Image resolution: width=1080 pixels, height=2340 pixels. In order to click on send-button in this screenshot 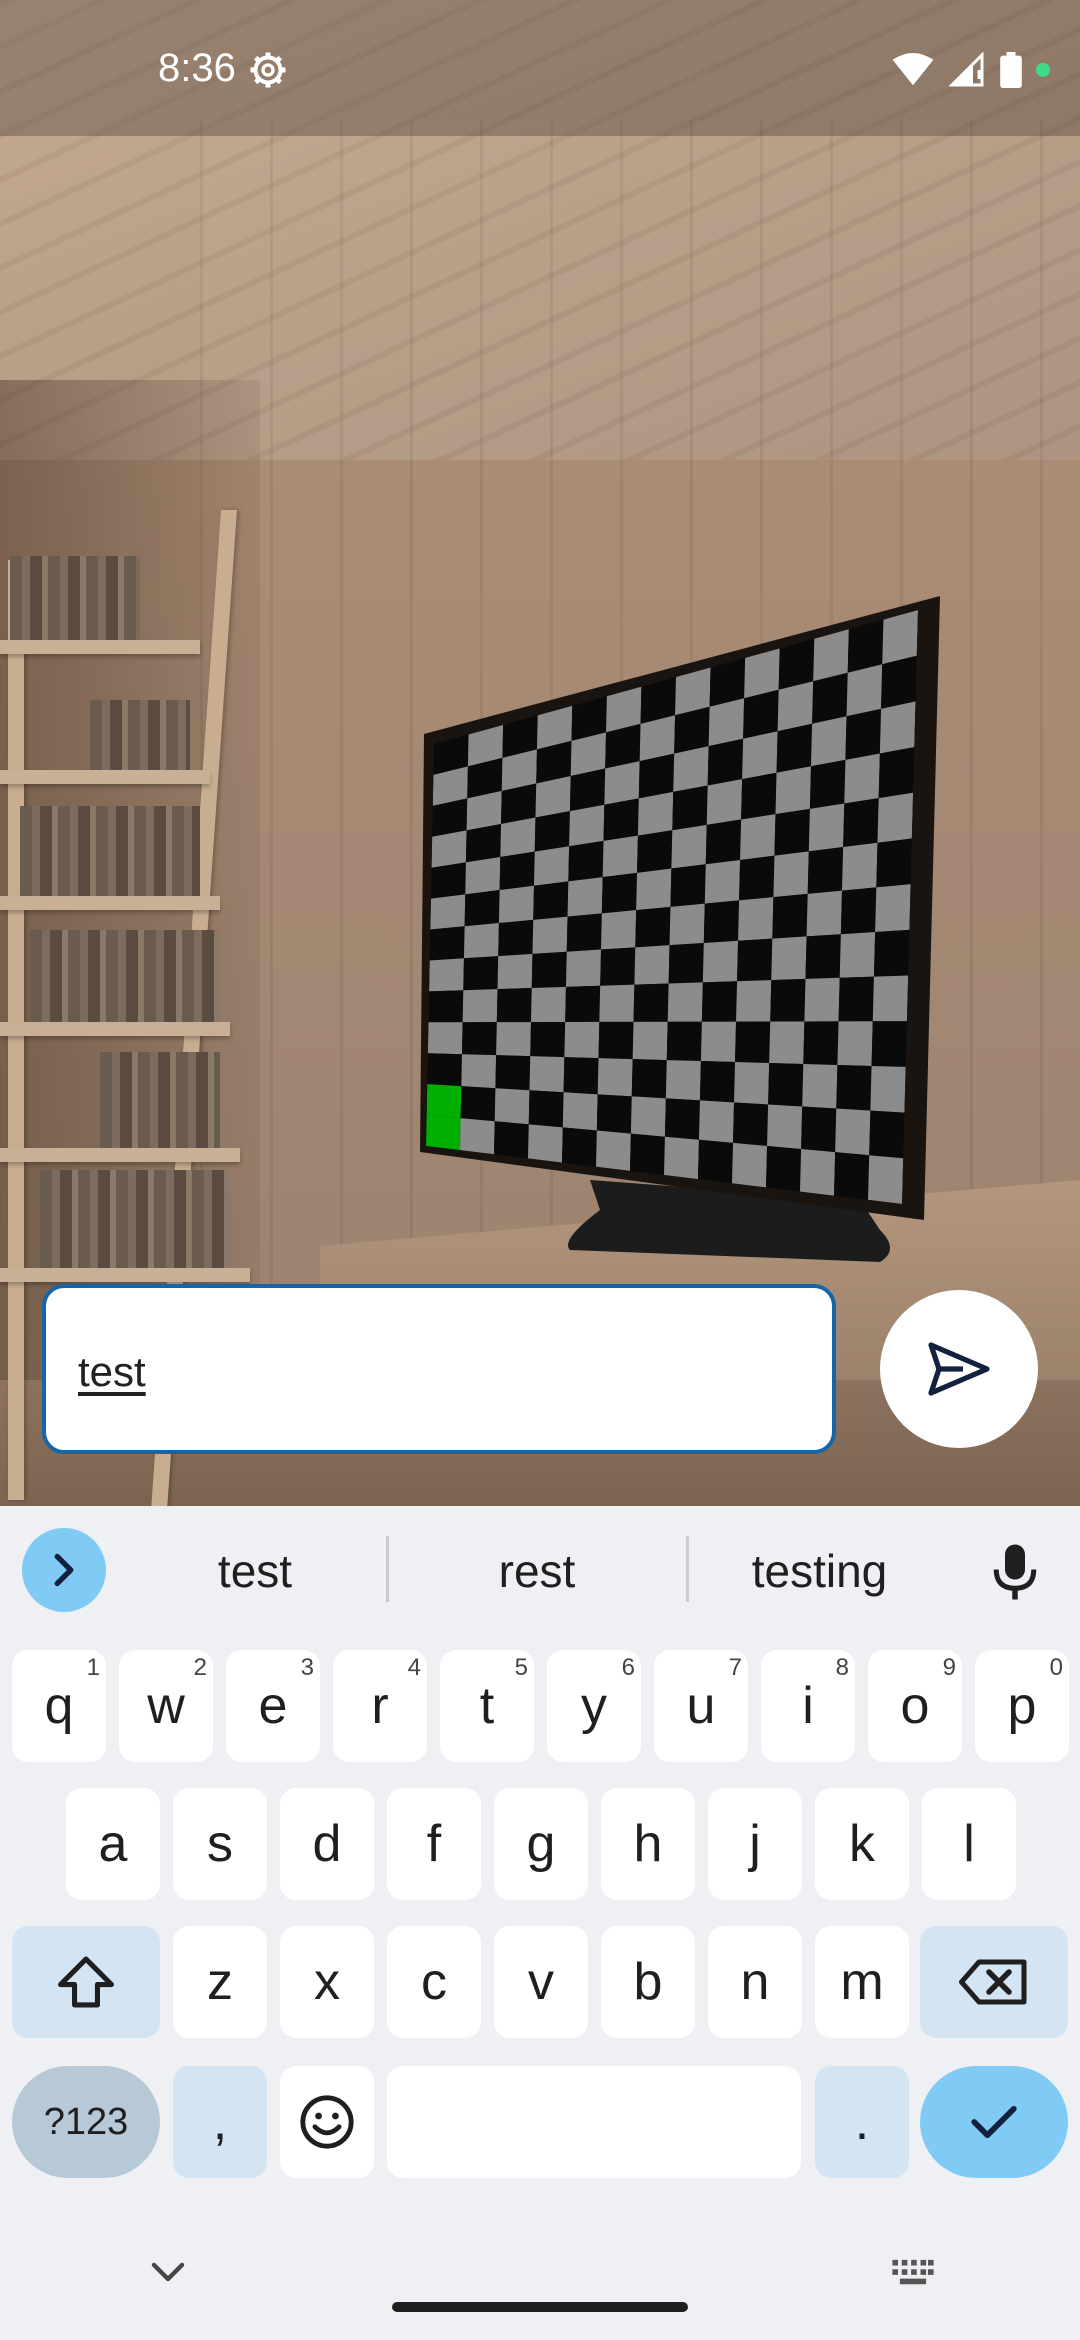, I will do `click(959, 1369)`.